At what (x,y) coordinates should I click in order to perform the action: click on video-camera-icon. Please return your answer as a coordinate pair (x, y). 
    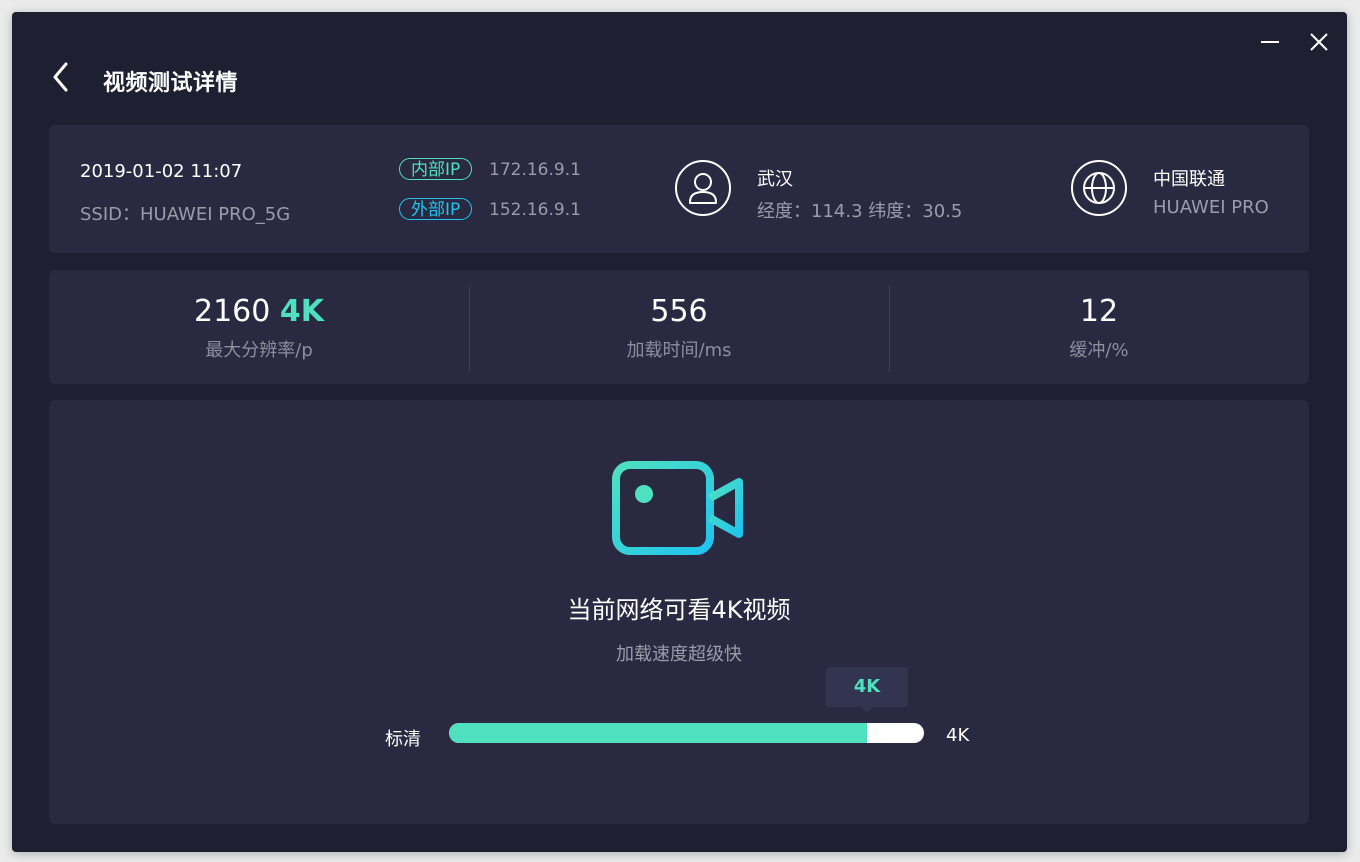
    Looking at the image, I should click on (677, 508).